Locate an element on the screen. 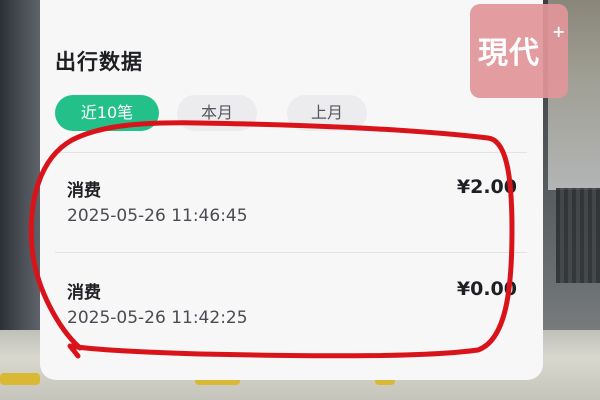 This screenshot has width=600, height=400. tab-this-month: 本月 is located at coordinates (217, 113).